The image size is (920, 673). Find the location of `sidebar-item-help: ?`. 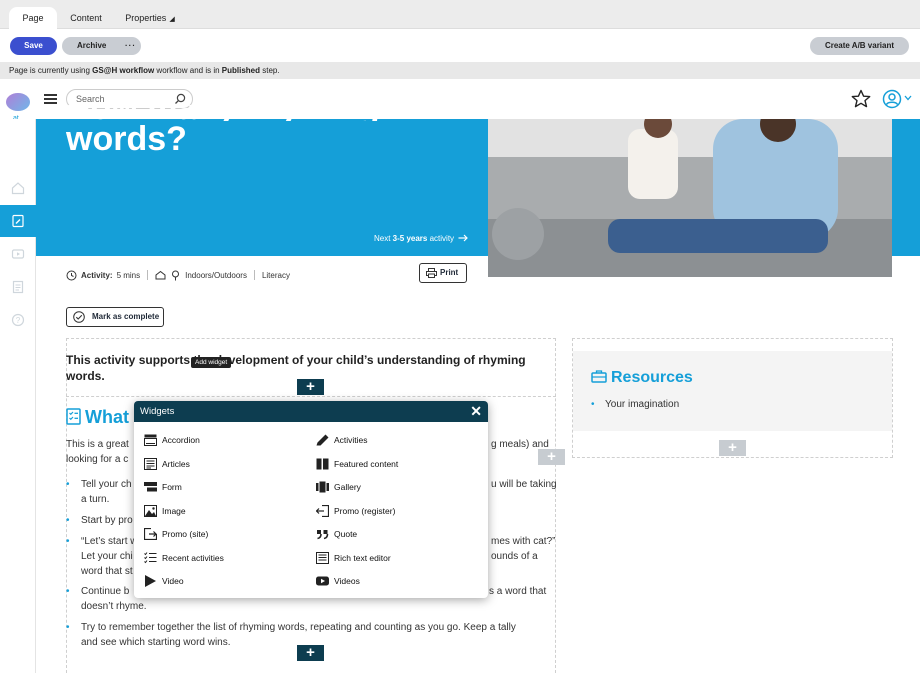

sidebar-item-help: ? is located at coordinates (18, 320).